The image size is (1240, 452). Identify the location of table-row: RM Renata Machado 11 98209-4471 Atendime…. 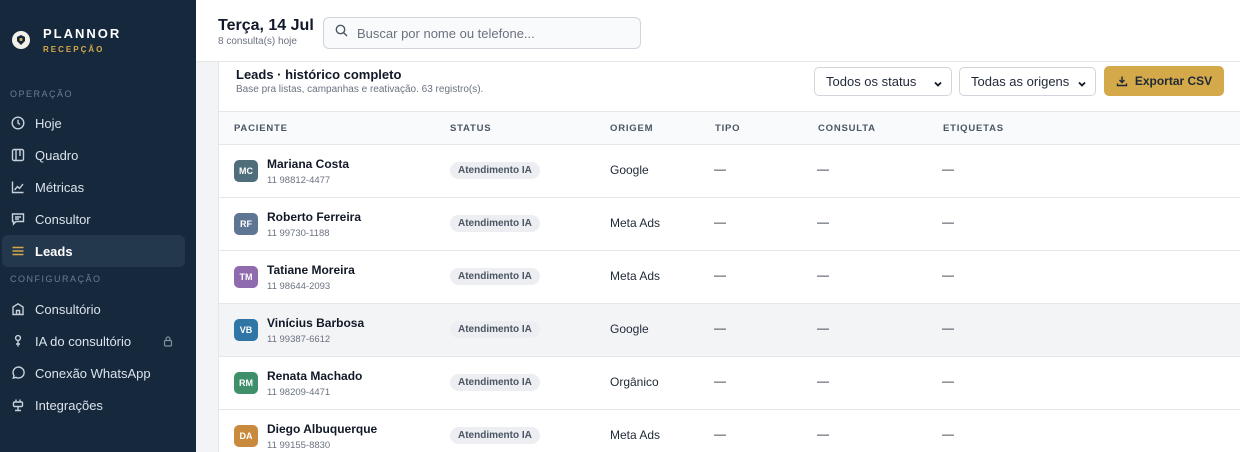
(729, 383).